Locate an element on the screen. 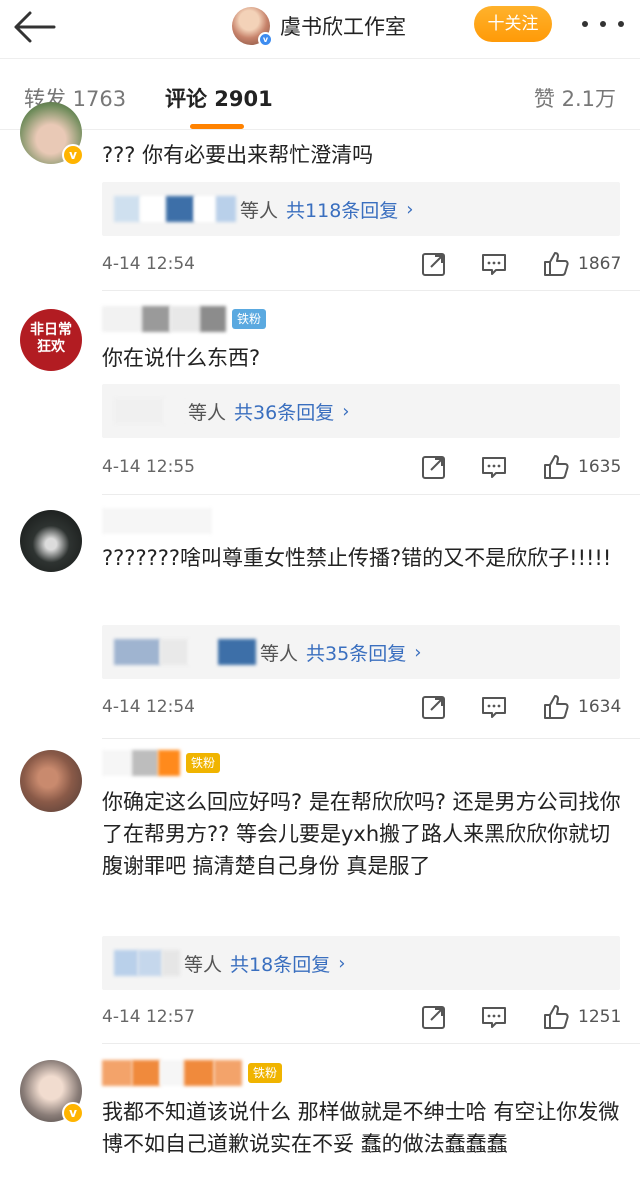 Image resolution: width=640 pixels, height=1195 pixels. more-button is located at coordinates (603, 24).